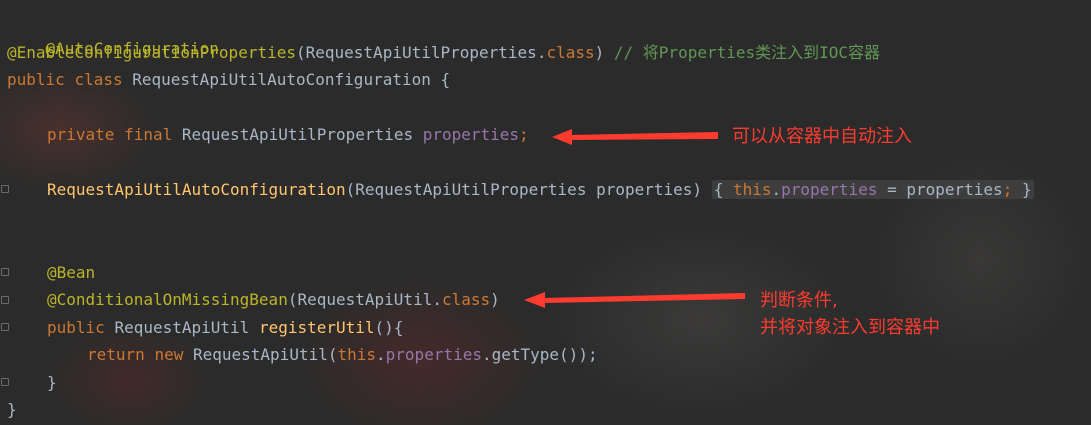 The height and width of the screenshot is (425, 1091). What do you see at coordinates (850, 327) in the screenshot?
I see `annotation-note: 并将对象注入到容器中` at bounding box center [850, 327].